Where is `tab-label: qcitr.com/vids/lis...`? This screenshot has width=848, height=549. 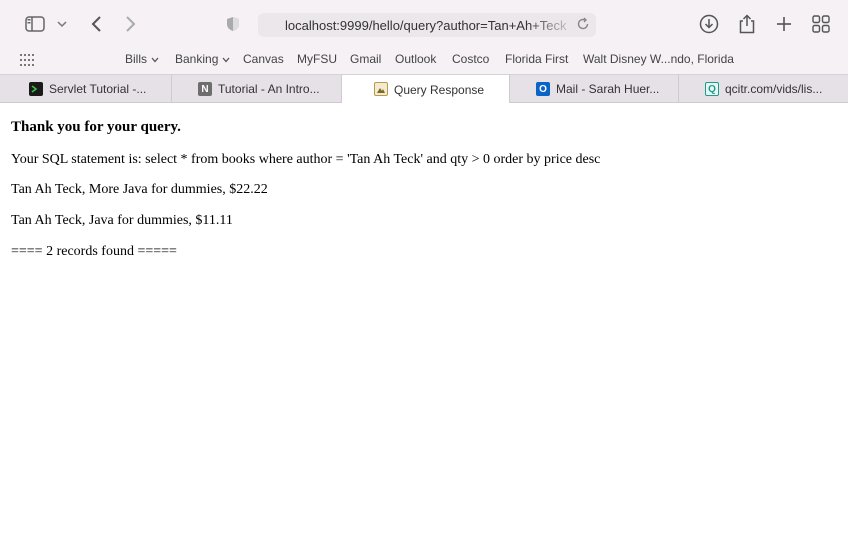
tab-label: qcitr.com/vids/lis... is located at coordinates (774, 89).